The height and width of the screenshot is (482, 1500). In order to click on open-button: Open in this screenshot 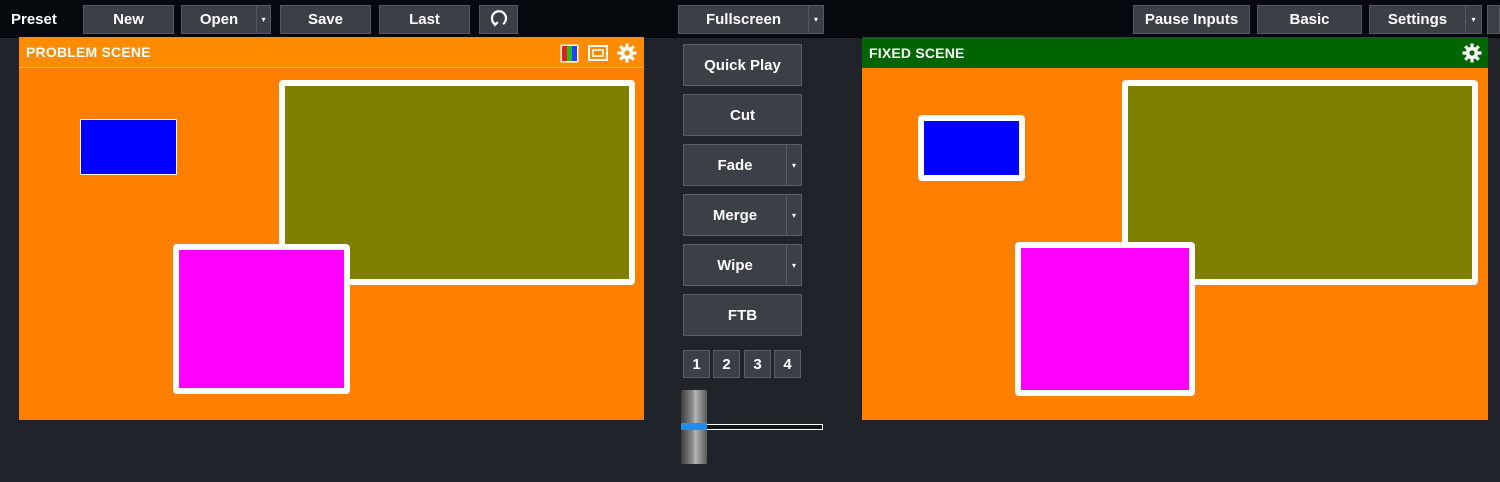, I will do `click(219, 19)`.